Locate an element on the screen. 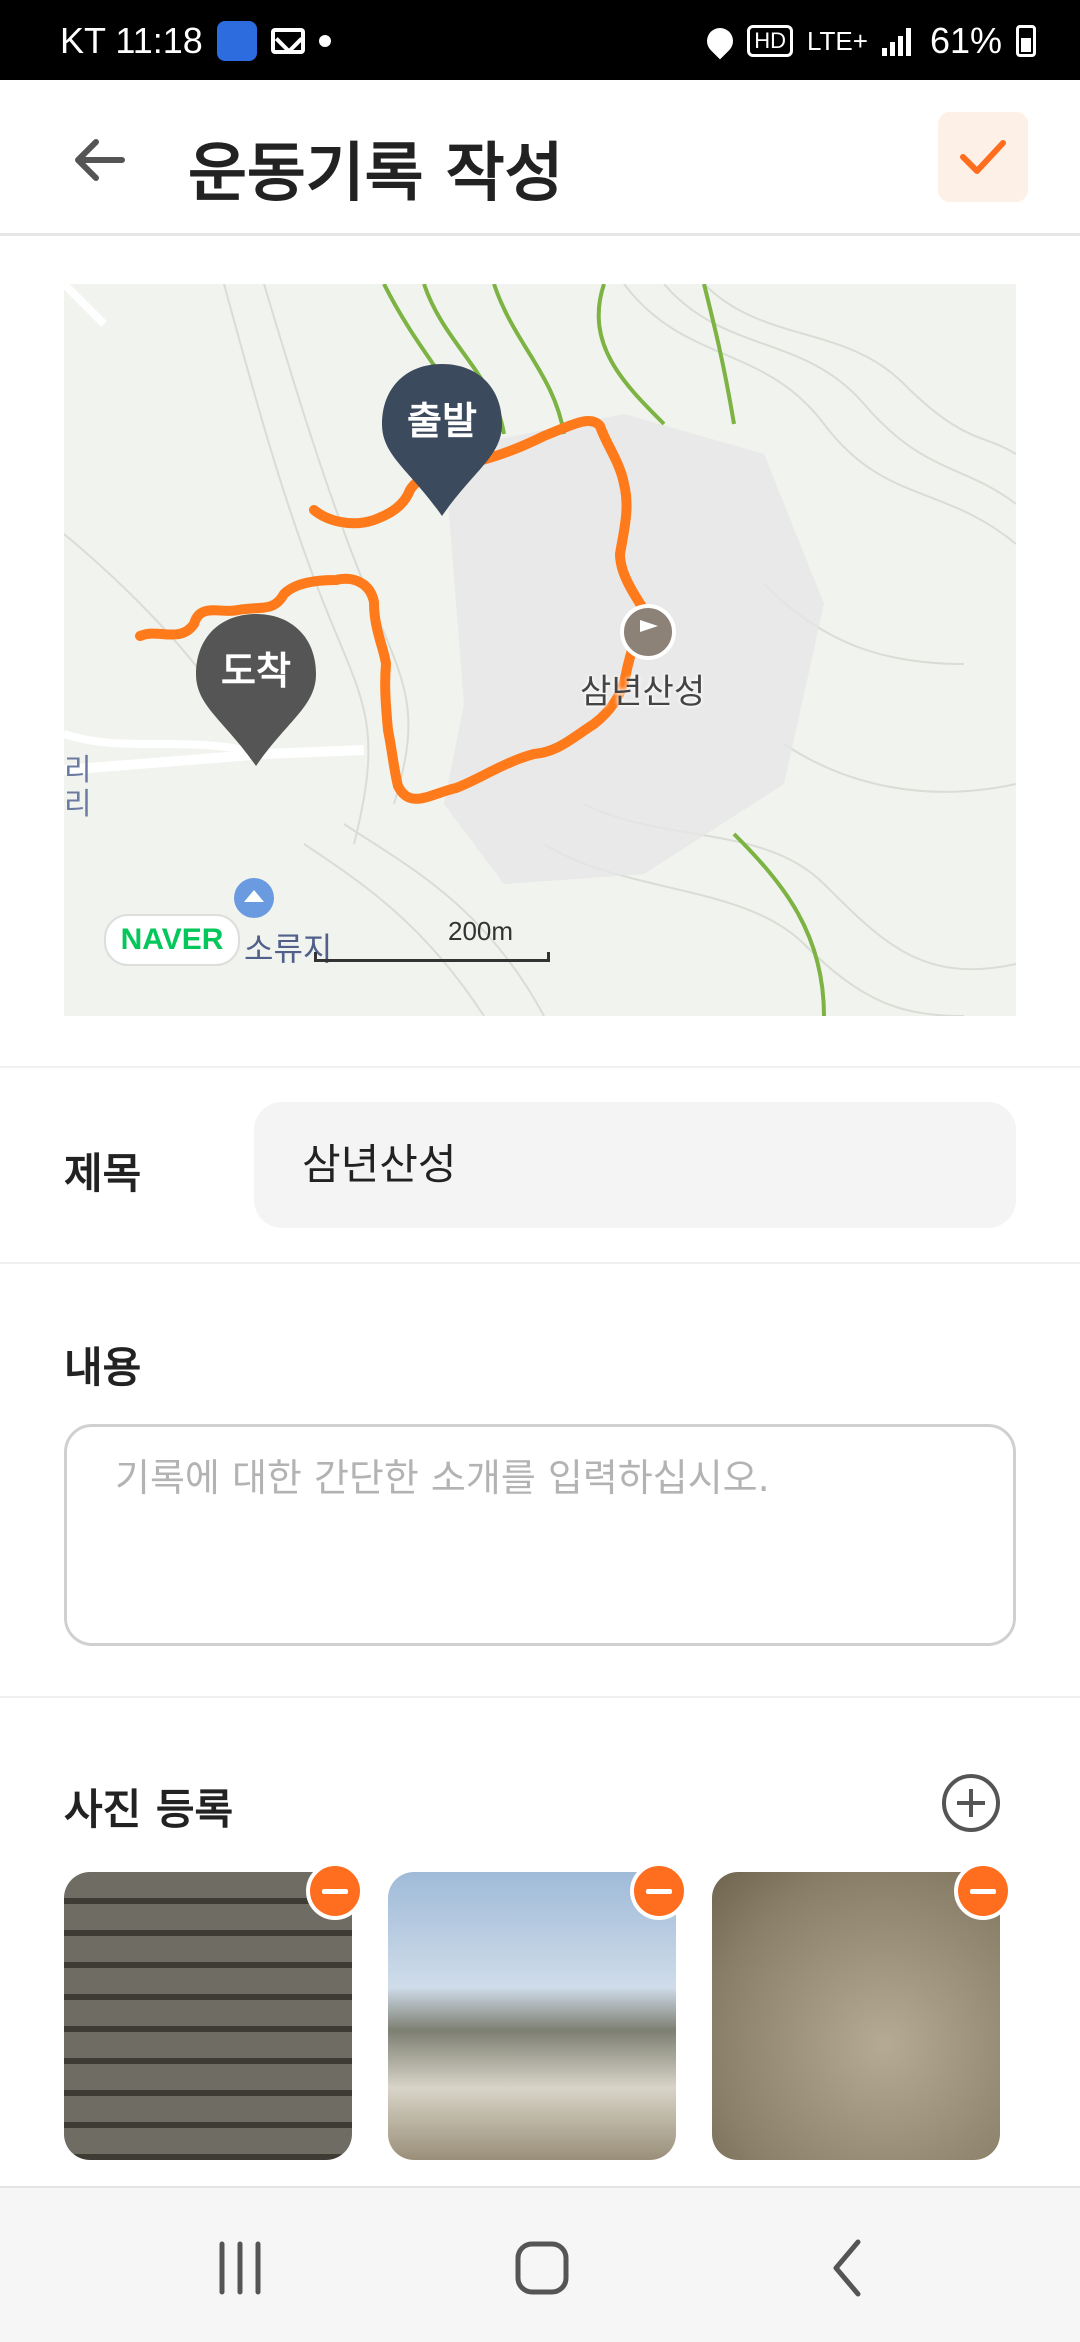 The width and height of the screenshot is (1080, 2342). recent-apps-button is located at coordinates (240, 2268).